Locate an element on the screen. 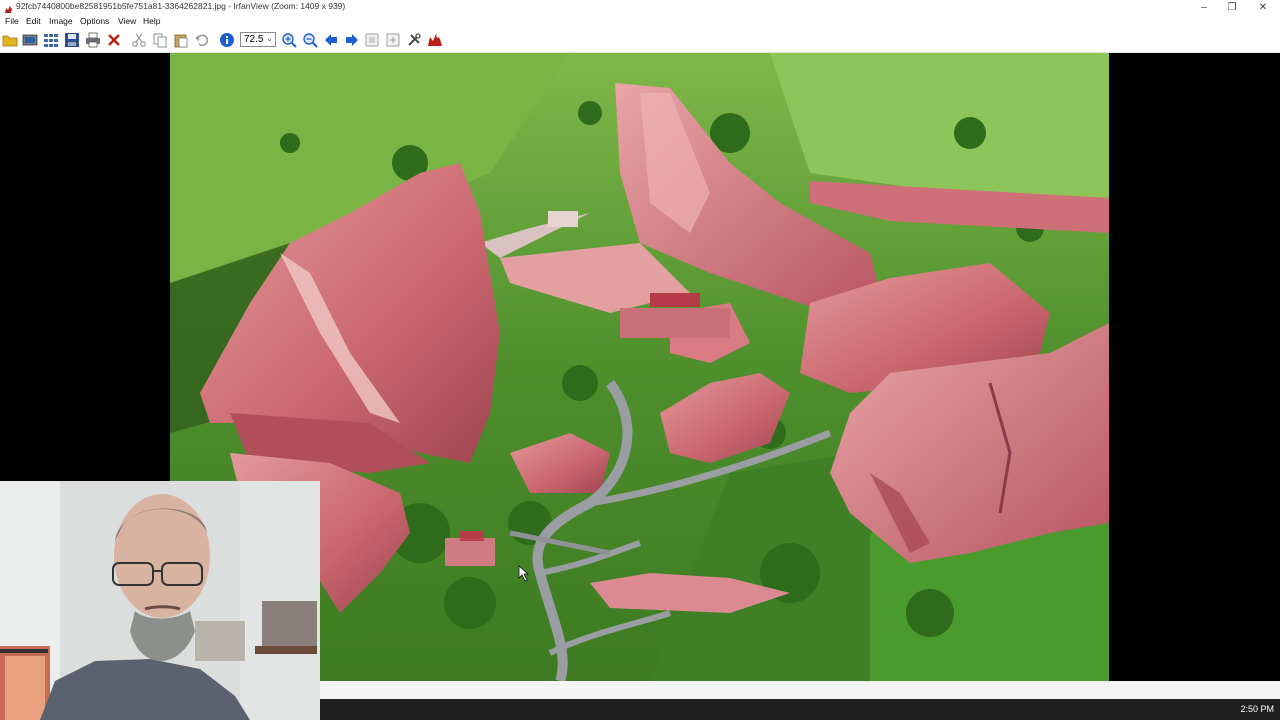 This screenshot has height=720, width=1280. save-icon is located at coordinates (72, 40).